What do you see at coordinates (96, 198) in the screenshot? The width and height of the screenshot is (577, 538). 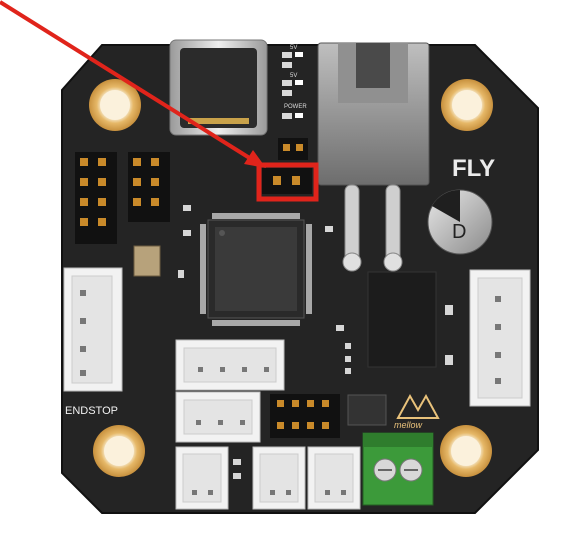 I see `pin-header-left` at bounding box center [96, 198].